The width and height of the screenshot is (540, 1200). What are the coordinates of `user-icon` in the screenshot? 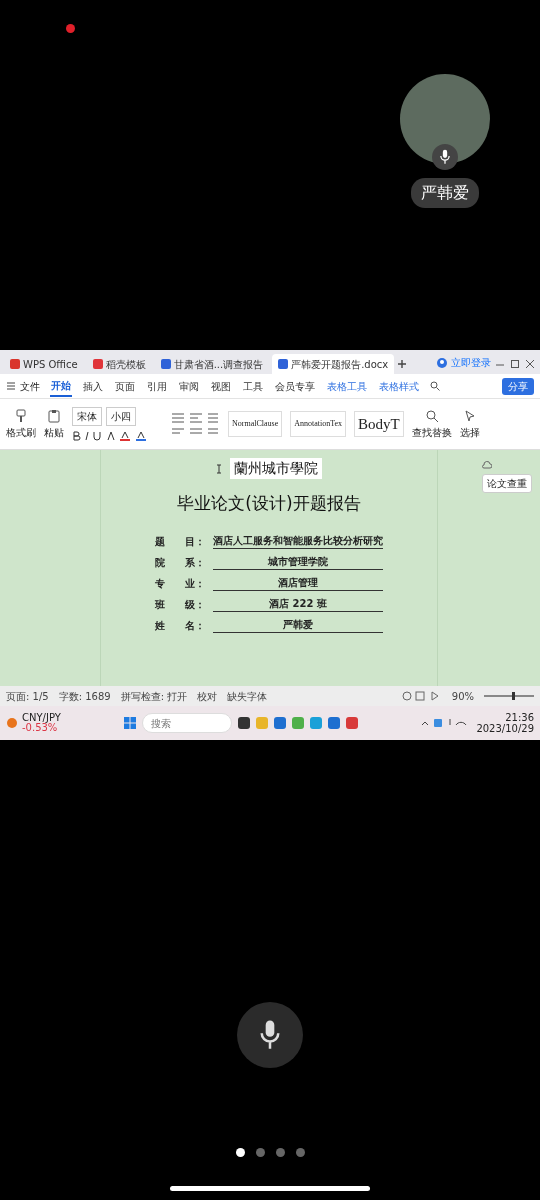 It's located at (442, 362).